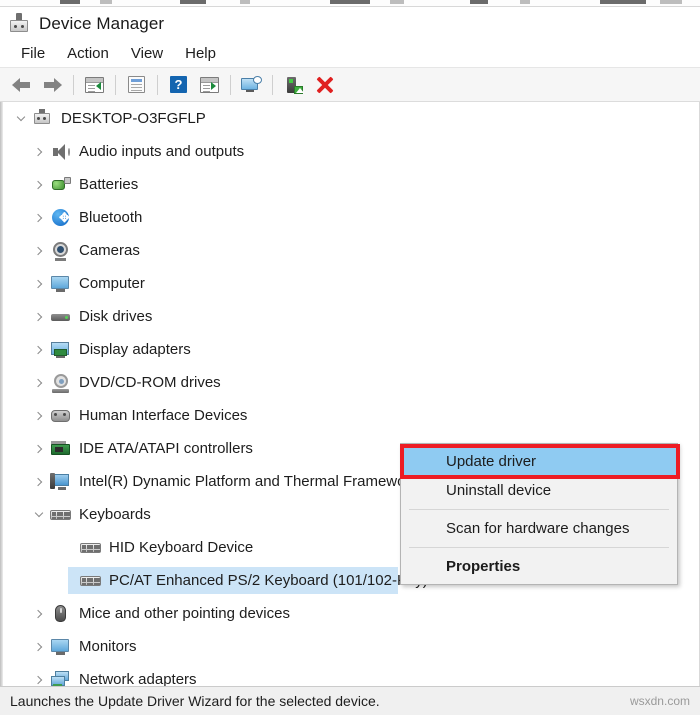  I want to click on title-bar: Device Manager, so click(350, 23).